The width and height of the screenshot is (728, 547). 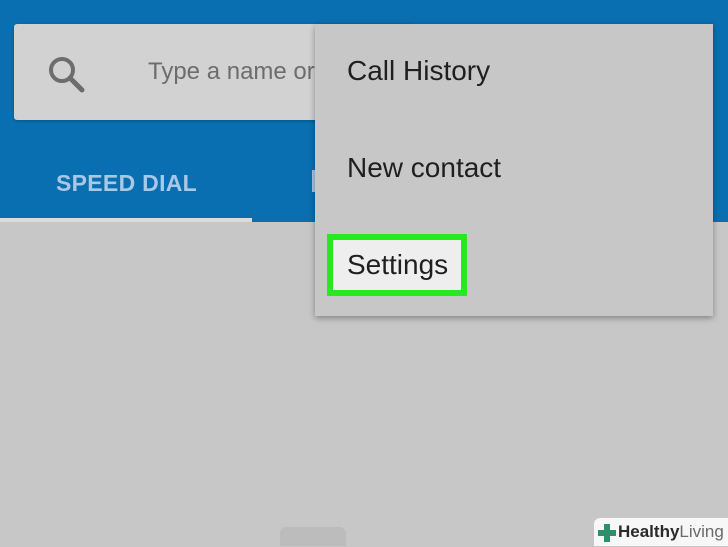 I want to click on tab-selected-indicator, so click(x=126, y=220).